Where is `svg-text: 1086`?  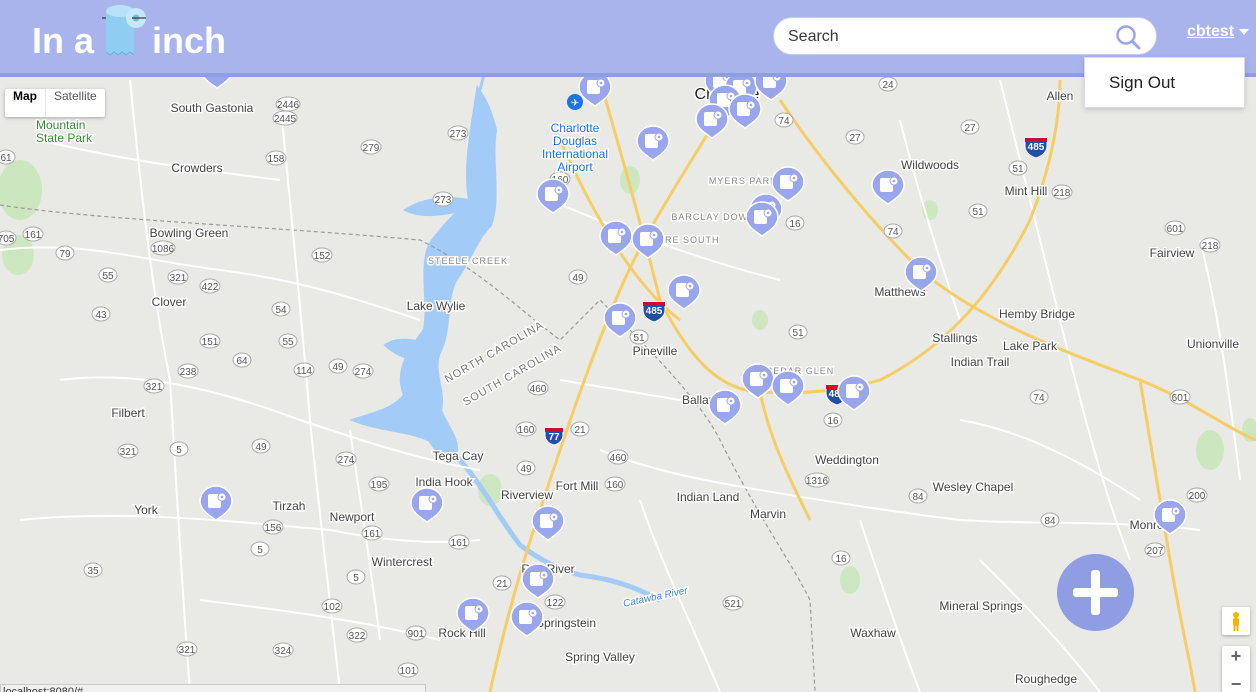
svg-text: 1086 is located at coordinates (163, 249).